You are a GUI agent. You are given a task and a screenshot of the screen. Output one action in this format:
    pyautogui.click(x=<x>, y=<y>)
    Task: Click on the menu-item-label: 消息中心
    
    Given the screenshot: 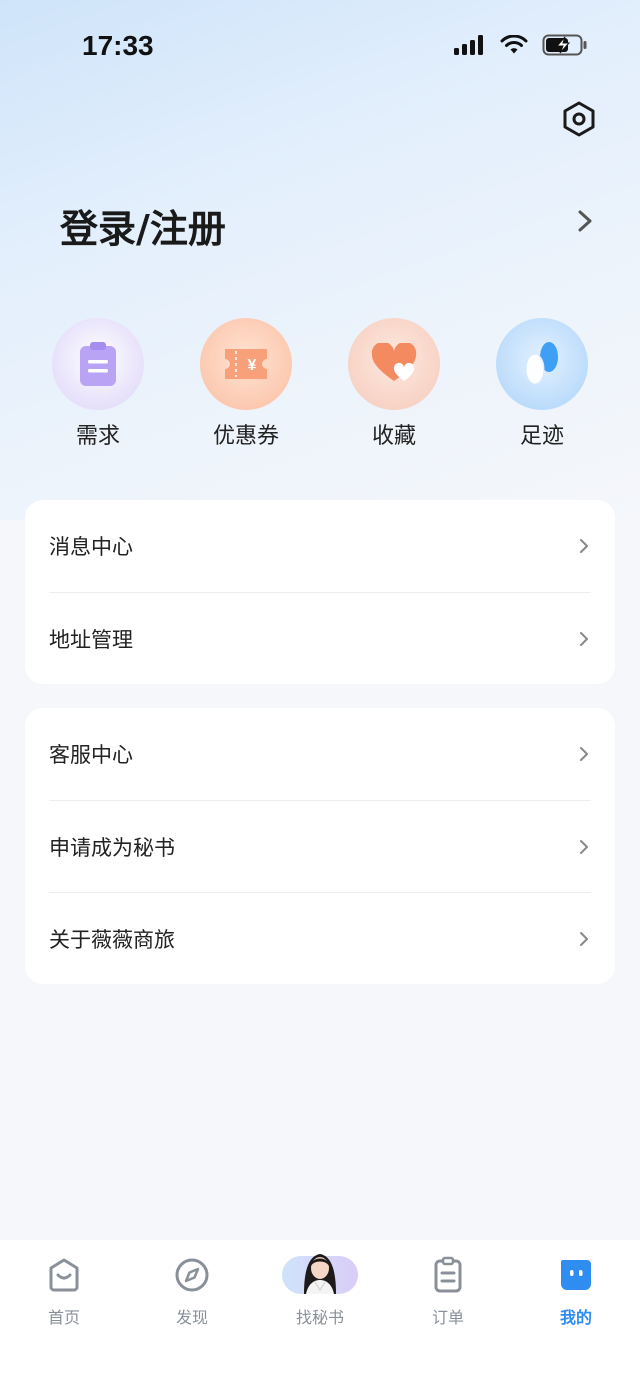 What is the action you would take?
    pyautogui.click(x=91, y=547)
    